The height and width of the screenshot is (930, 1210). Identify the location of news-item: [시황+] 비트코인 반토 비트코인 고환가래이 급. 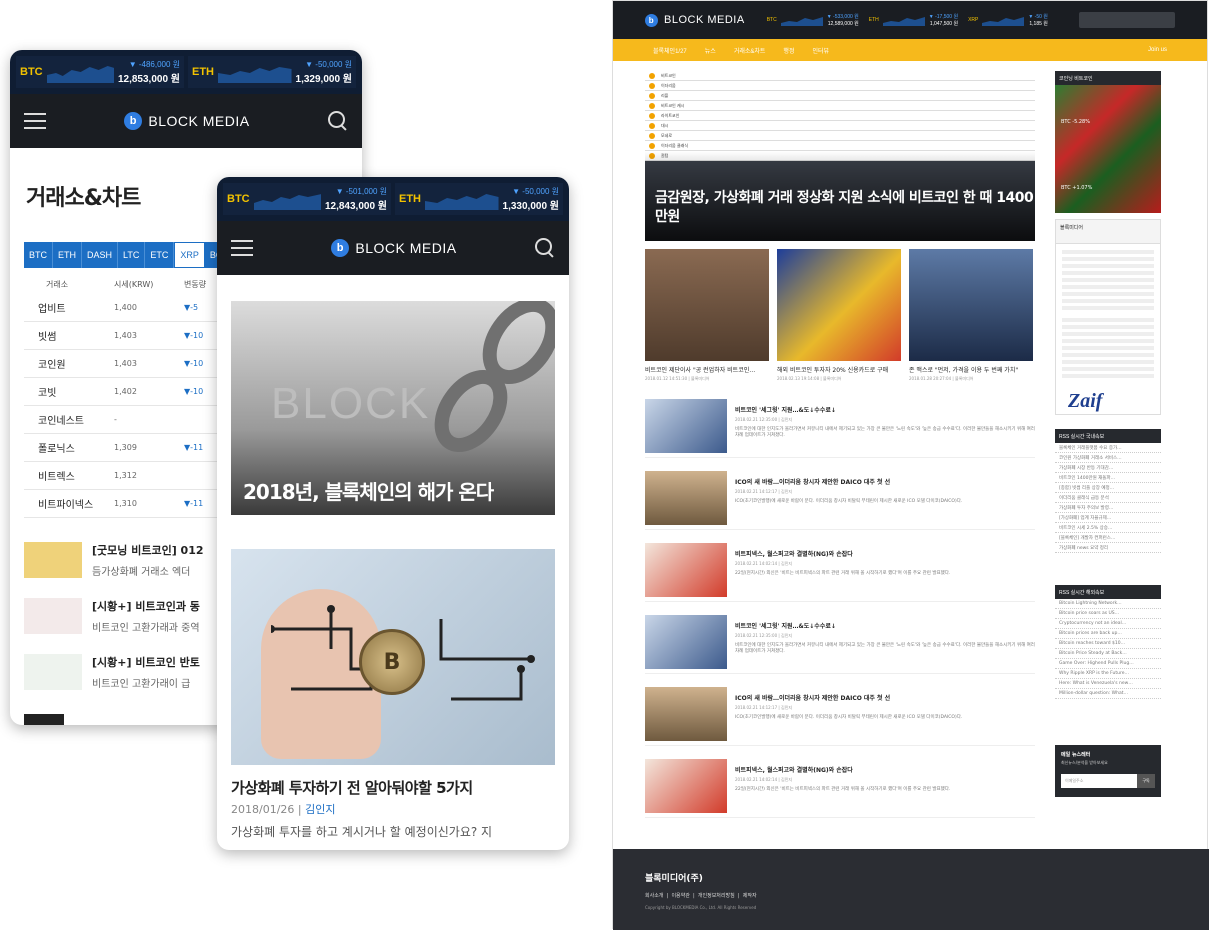
(112, 672).